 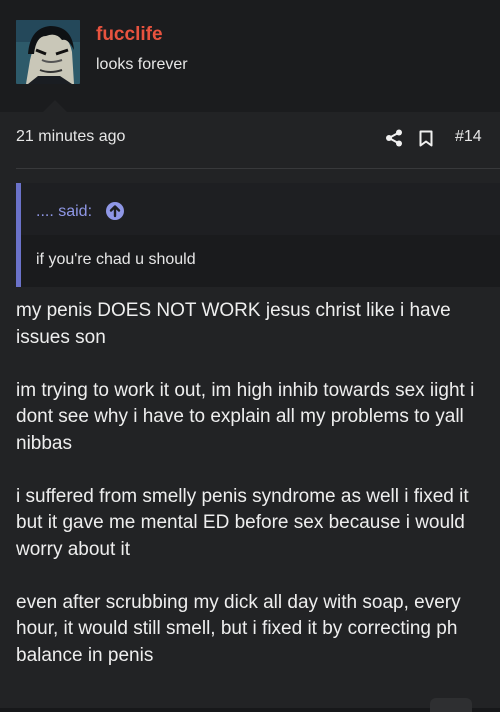 What do you see at coordinates (451, 705) in the screenshot?
I see `post-action-button` at bounding box center [451, 705].